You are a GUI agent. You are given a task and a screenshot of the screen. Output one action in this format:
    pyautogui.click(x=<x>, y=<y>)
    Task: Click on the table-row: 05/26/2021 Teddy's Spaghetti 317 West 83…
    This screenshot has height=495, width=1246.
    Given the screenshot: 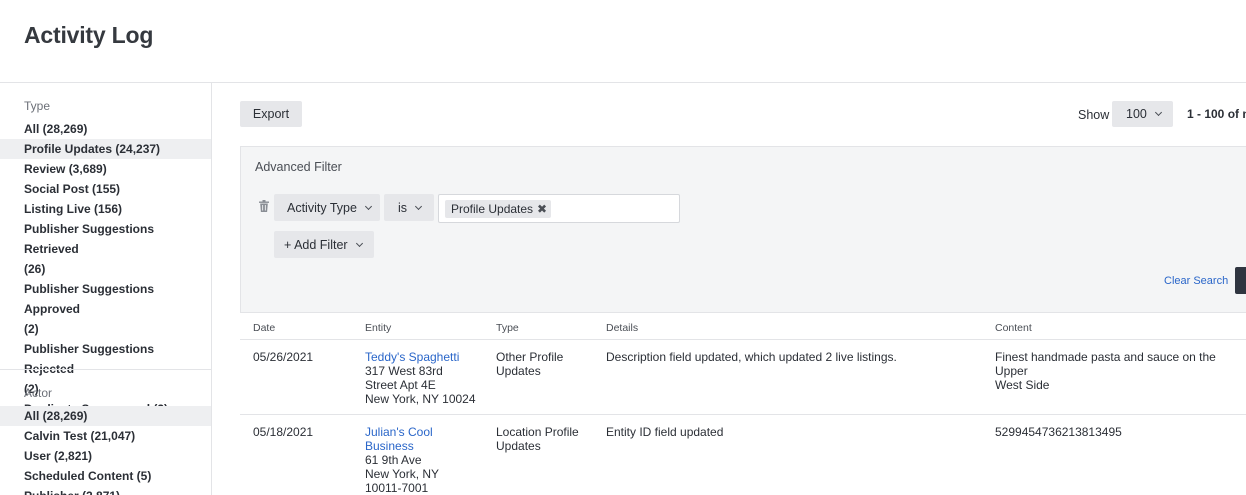 What is the action you would take?
    pyautogui.click(x=743, y=377)
    